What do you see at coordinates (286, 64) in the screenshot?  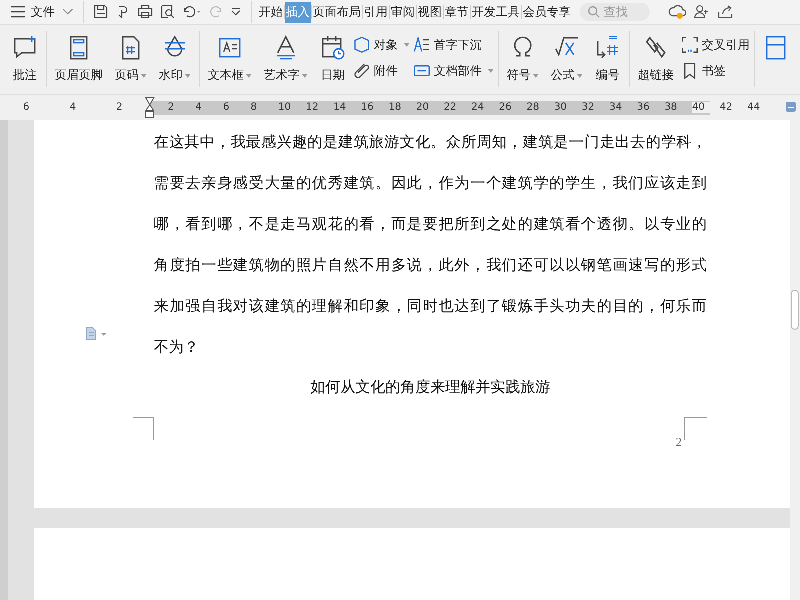 I see `ribbon-button: 艺术字` at bounding box center [286, 64].